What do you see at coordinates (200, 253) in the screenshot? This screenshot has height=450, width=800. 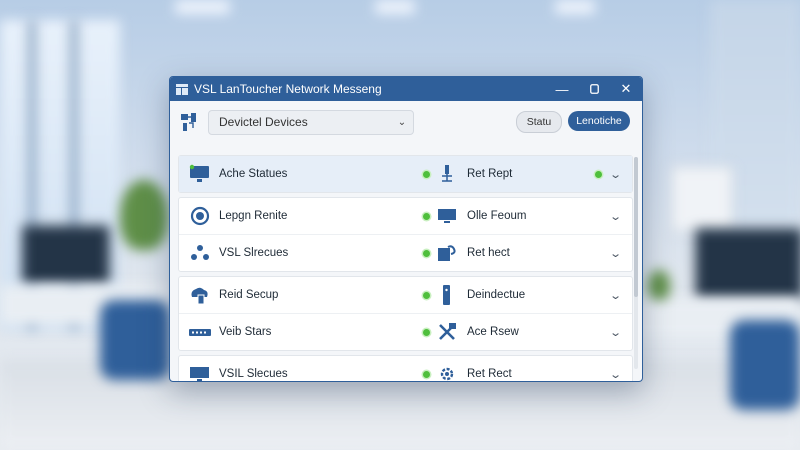 I see `users-icon` at bounding box center [200, 253].